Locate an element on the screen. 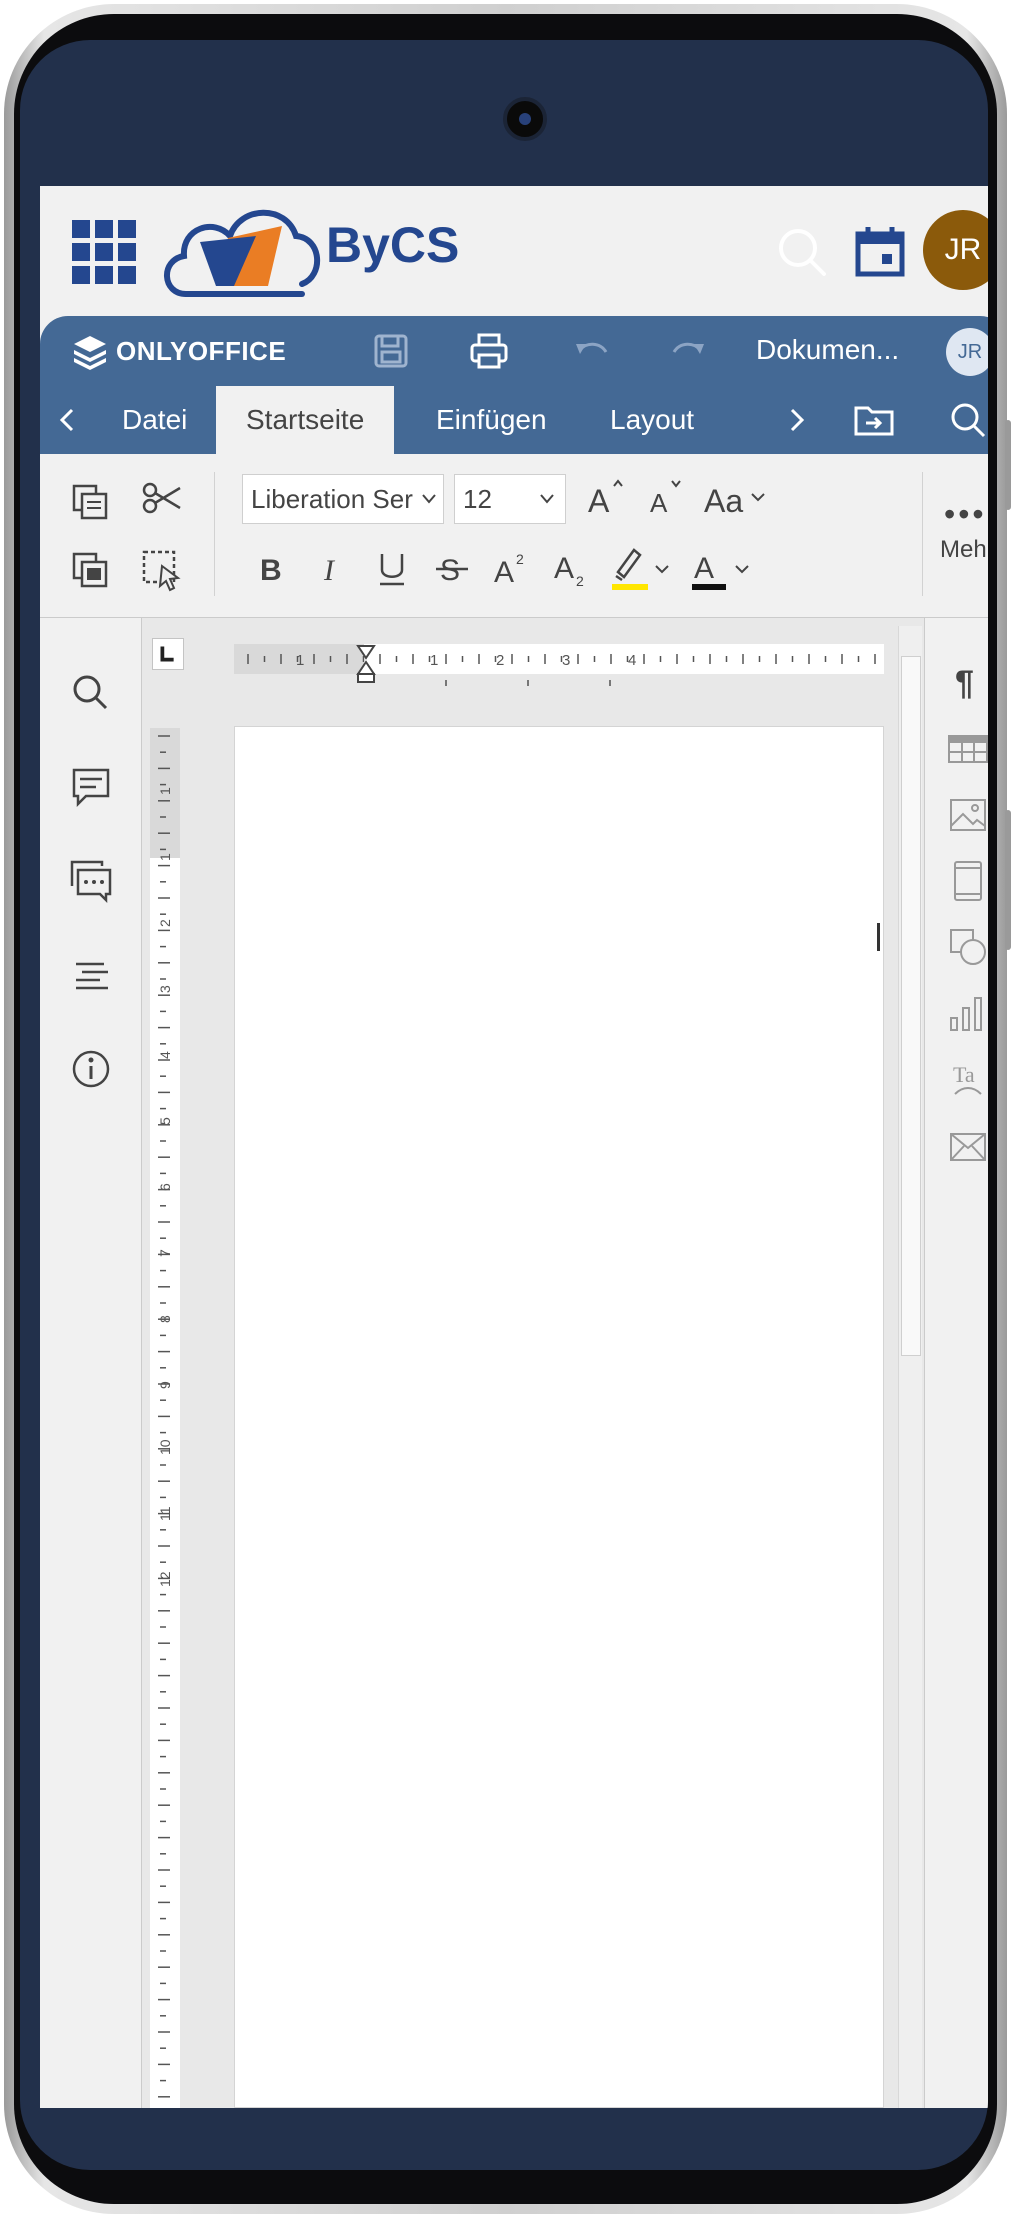 The width and height of the screenshot is (1011, 2218). comments-icon is located at coordinates (91, 787).